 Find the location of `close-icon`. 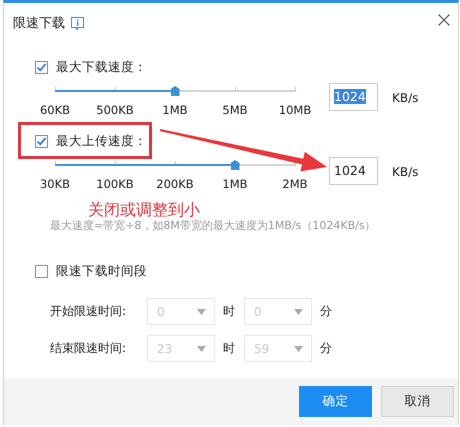

close-icon is located at coordinates (444, 20).